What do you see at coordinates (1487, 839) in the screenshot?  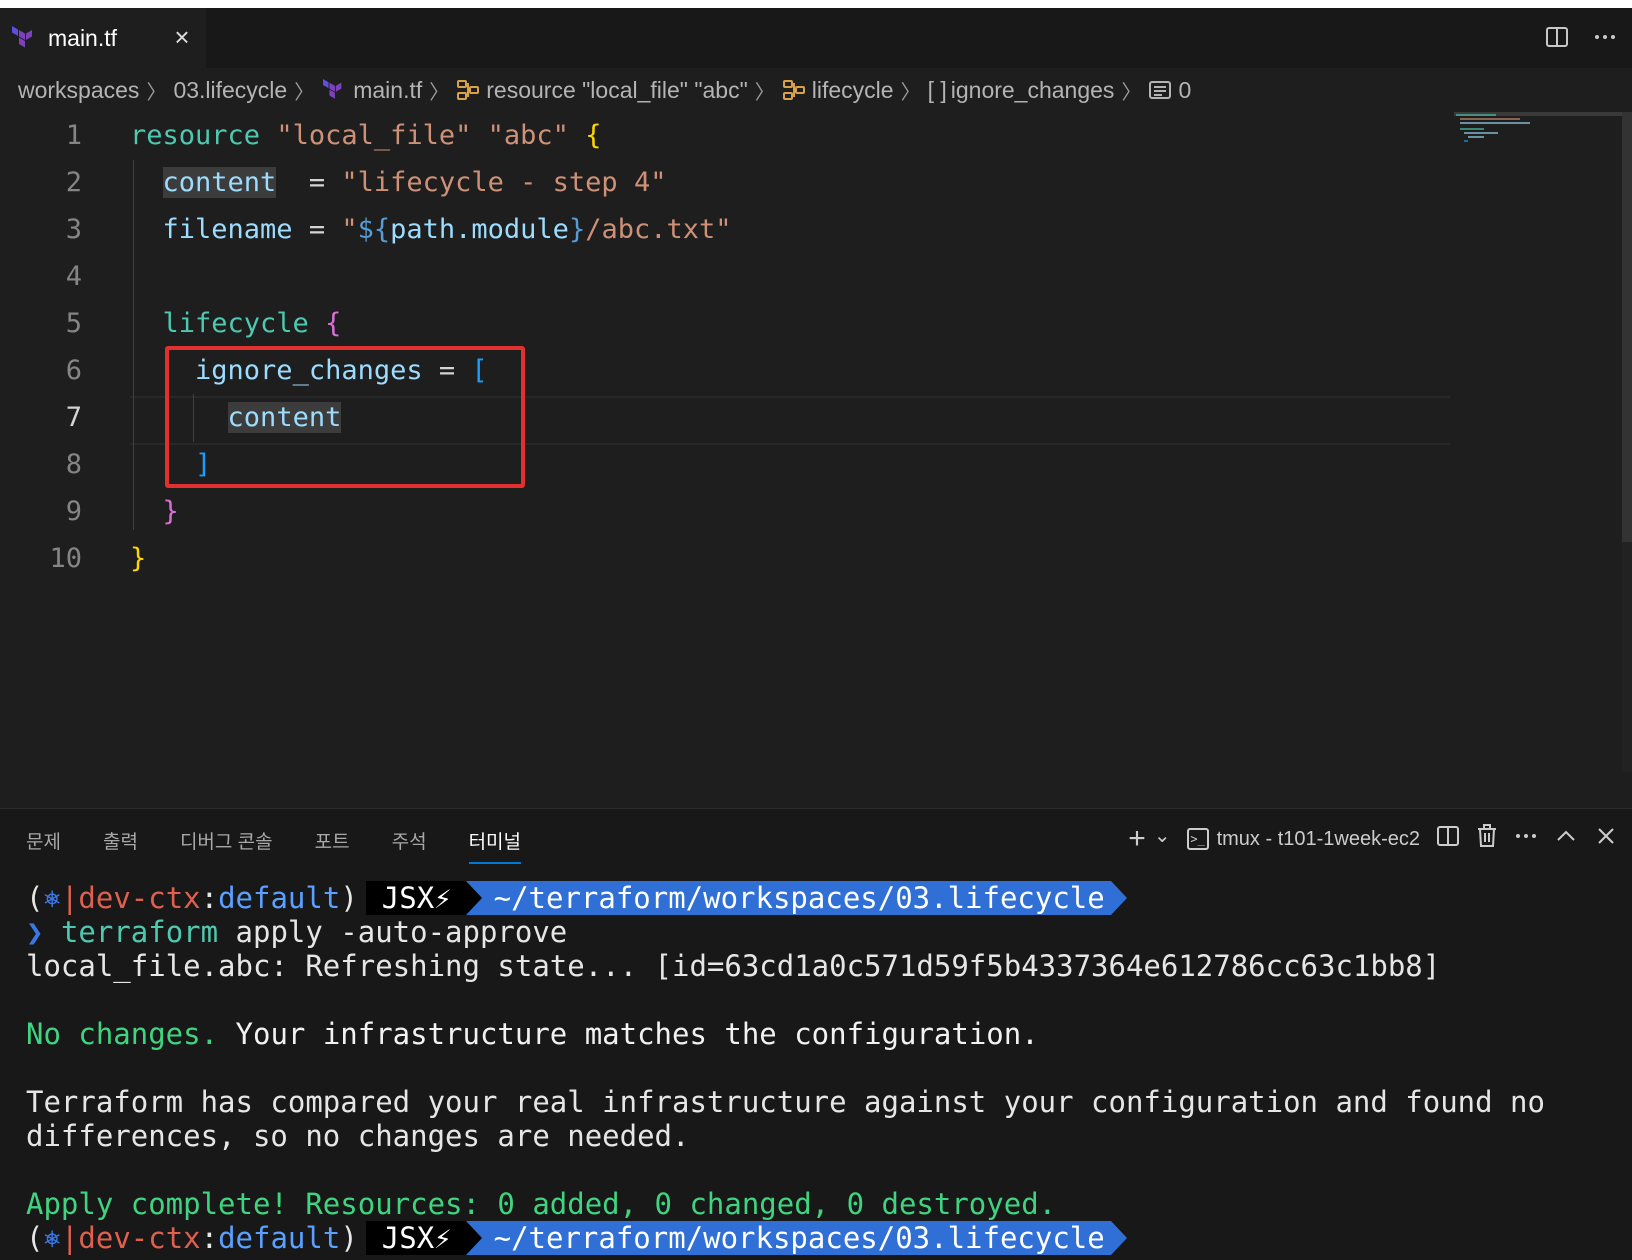 I see `trash-icon` at bounding box center [1487, 839].